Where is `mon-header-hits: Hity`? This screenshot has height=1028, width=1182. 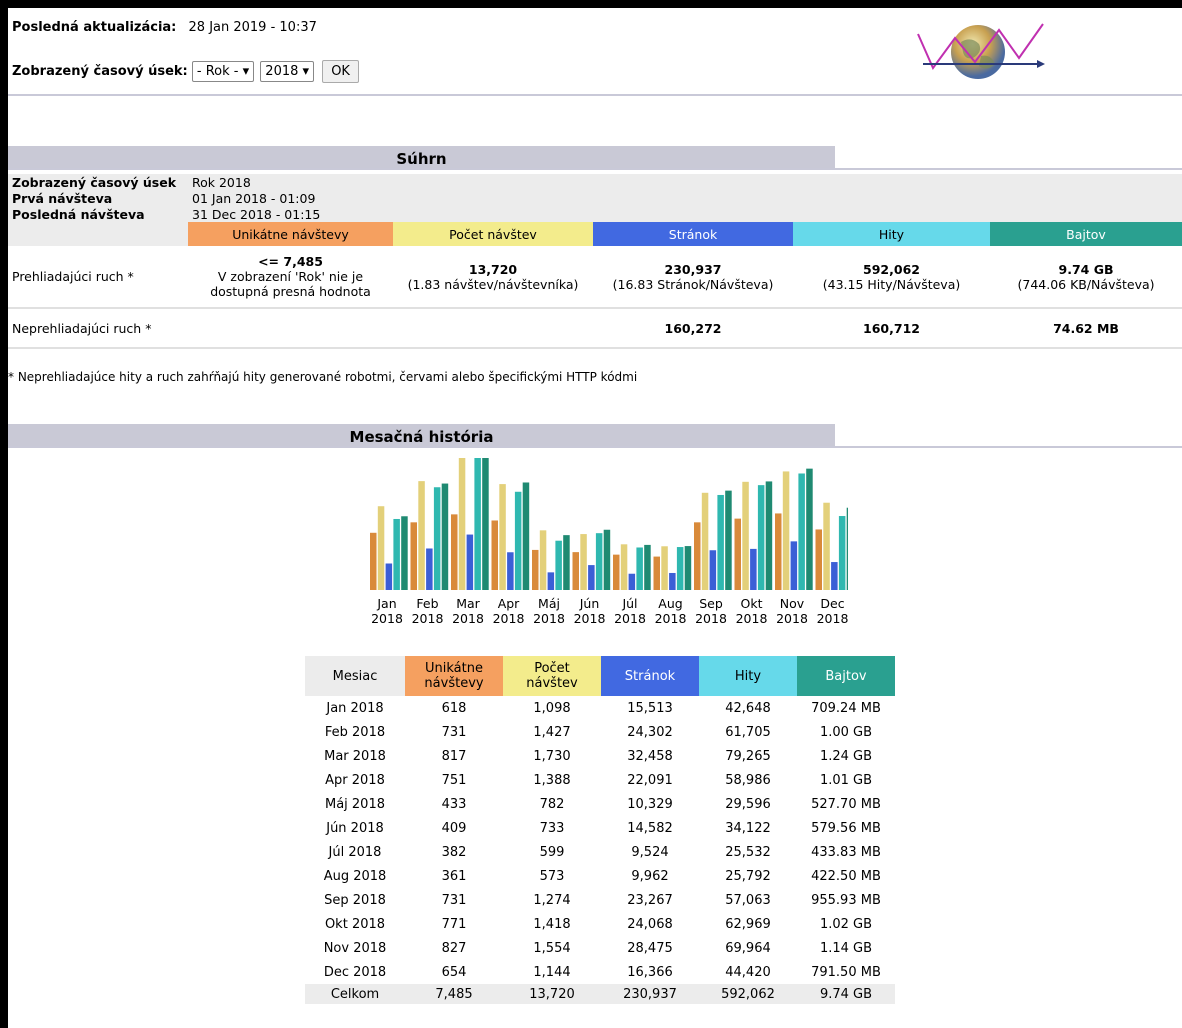
mon-header-hits: Hity is located at coordinates (748, 676).